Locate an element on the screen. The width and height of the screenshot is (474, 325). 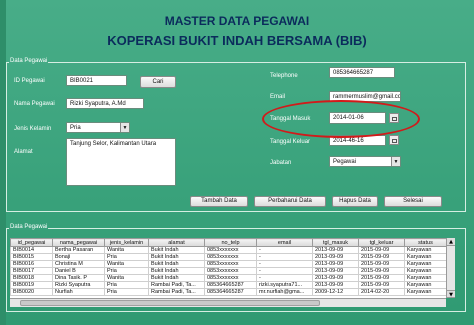
alamat-textarea: Tanjung Selor, Kalimantan Utara is located at coordinates (121, 162).